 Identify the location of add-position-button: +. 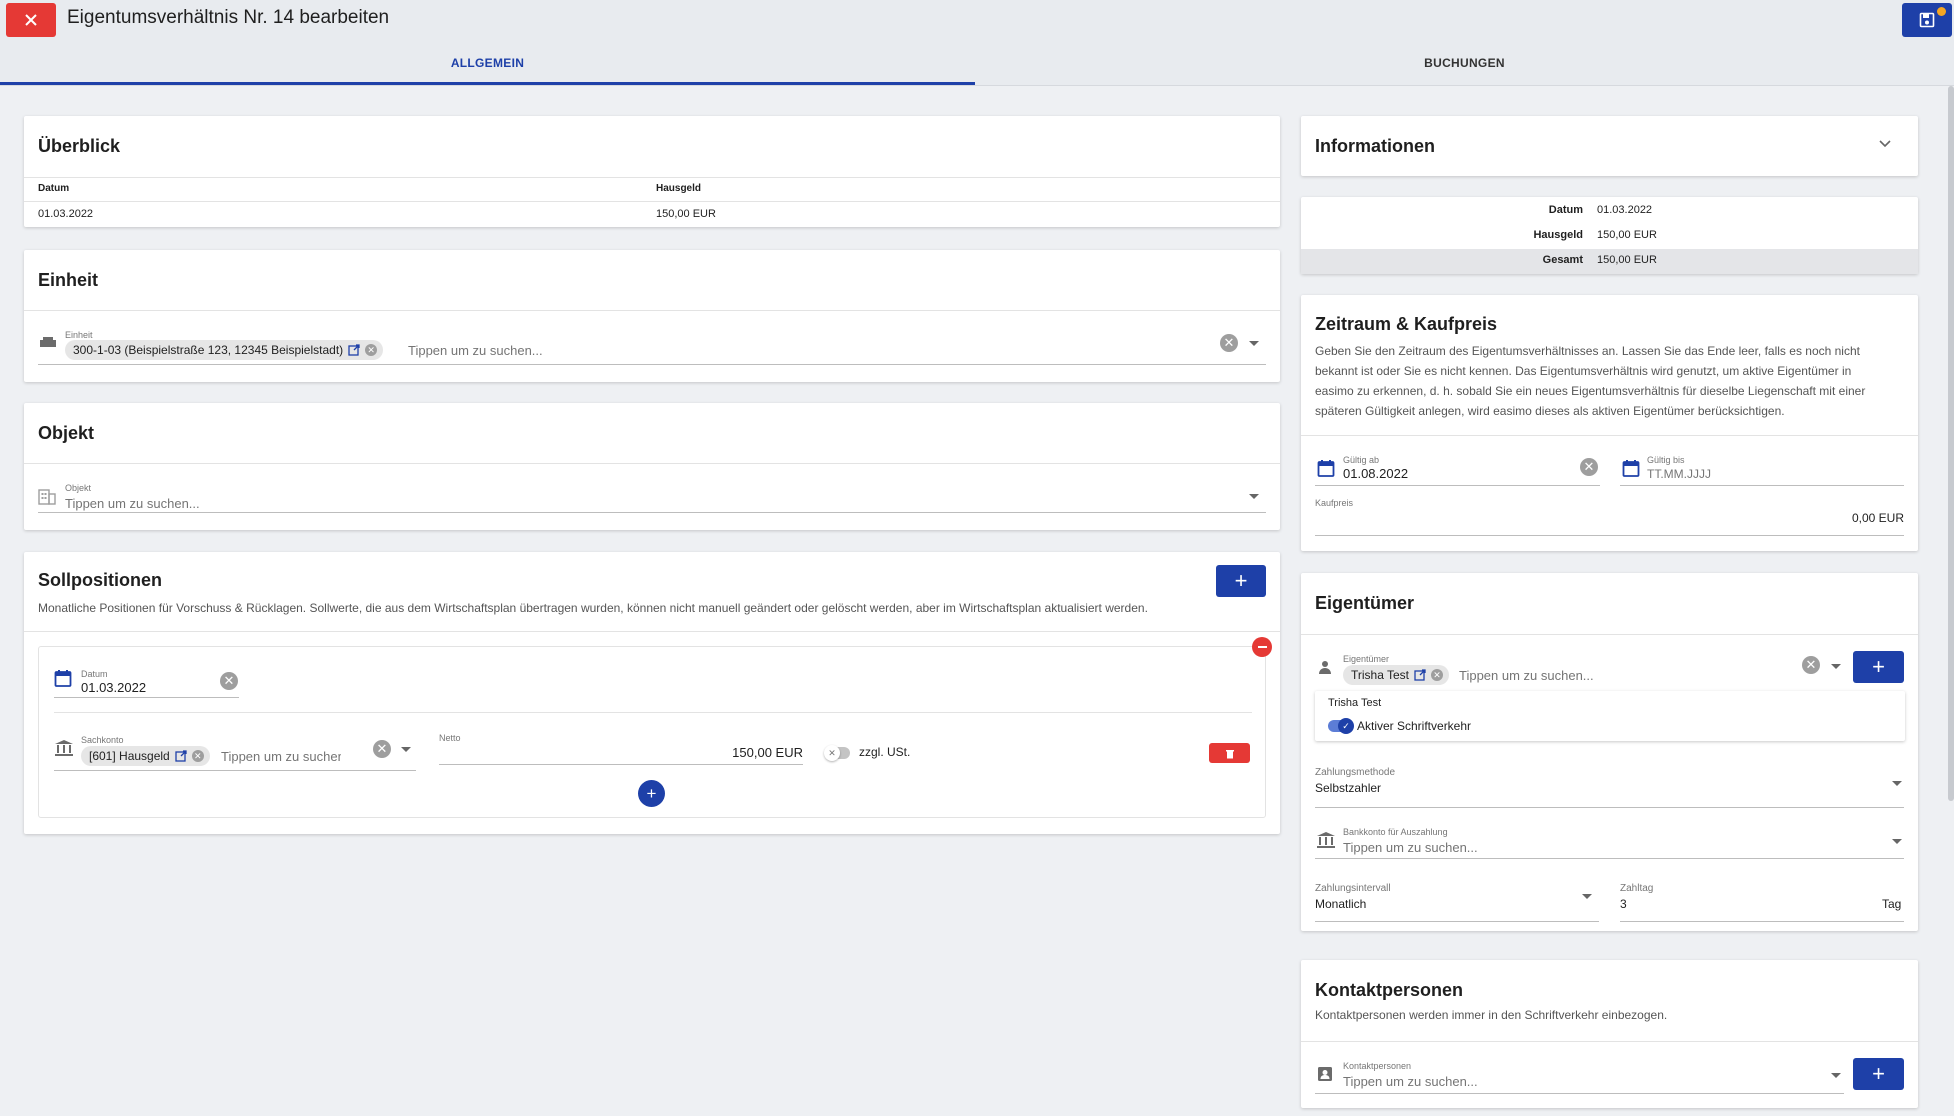
(1241, 581).